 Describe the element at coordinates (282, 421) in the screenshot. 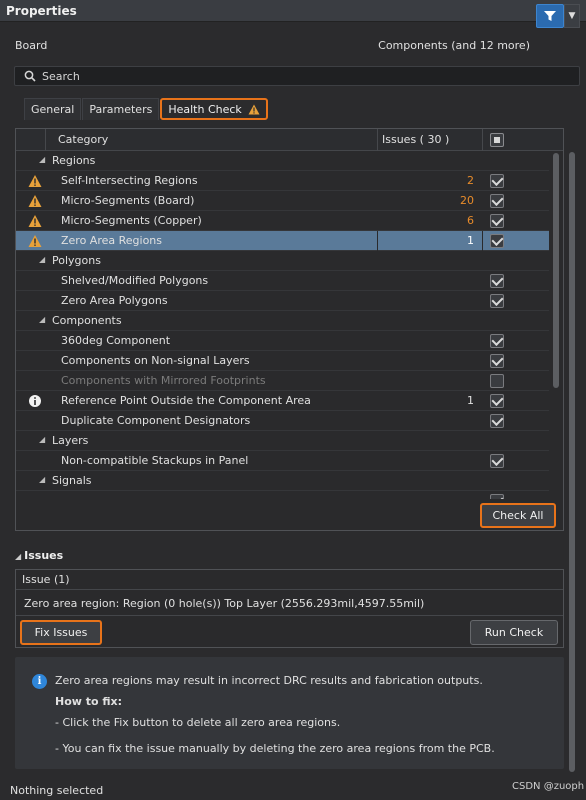

I see `table-row: Duplicate Component Designators` at that location.